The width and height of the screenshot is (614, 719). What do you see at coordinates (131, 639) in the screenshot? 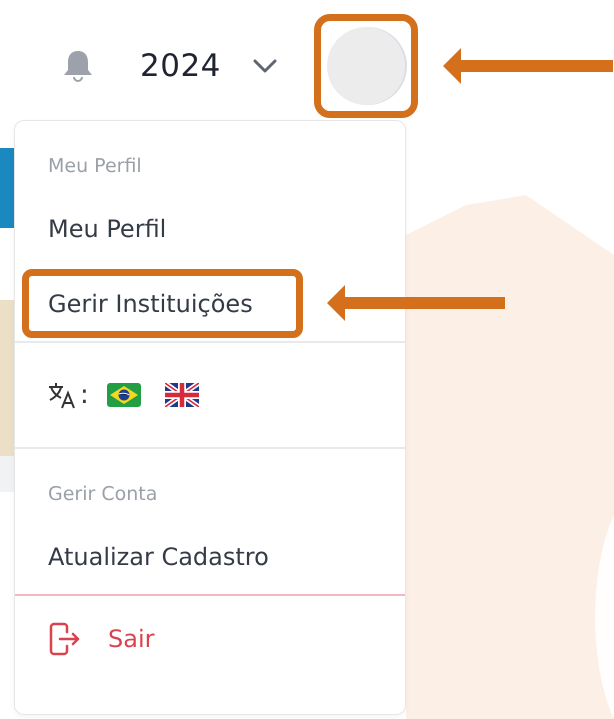
I see `logout-link: Sair` at bounding box center [131, 639].